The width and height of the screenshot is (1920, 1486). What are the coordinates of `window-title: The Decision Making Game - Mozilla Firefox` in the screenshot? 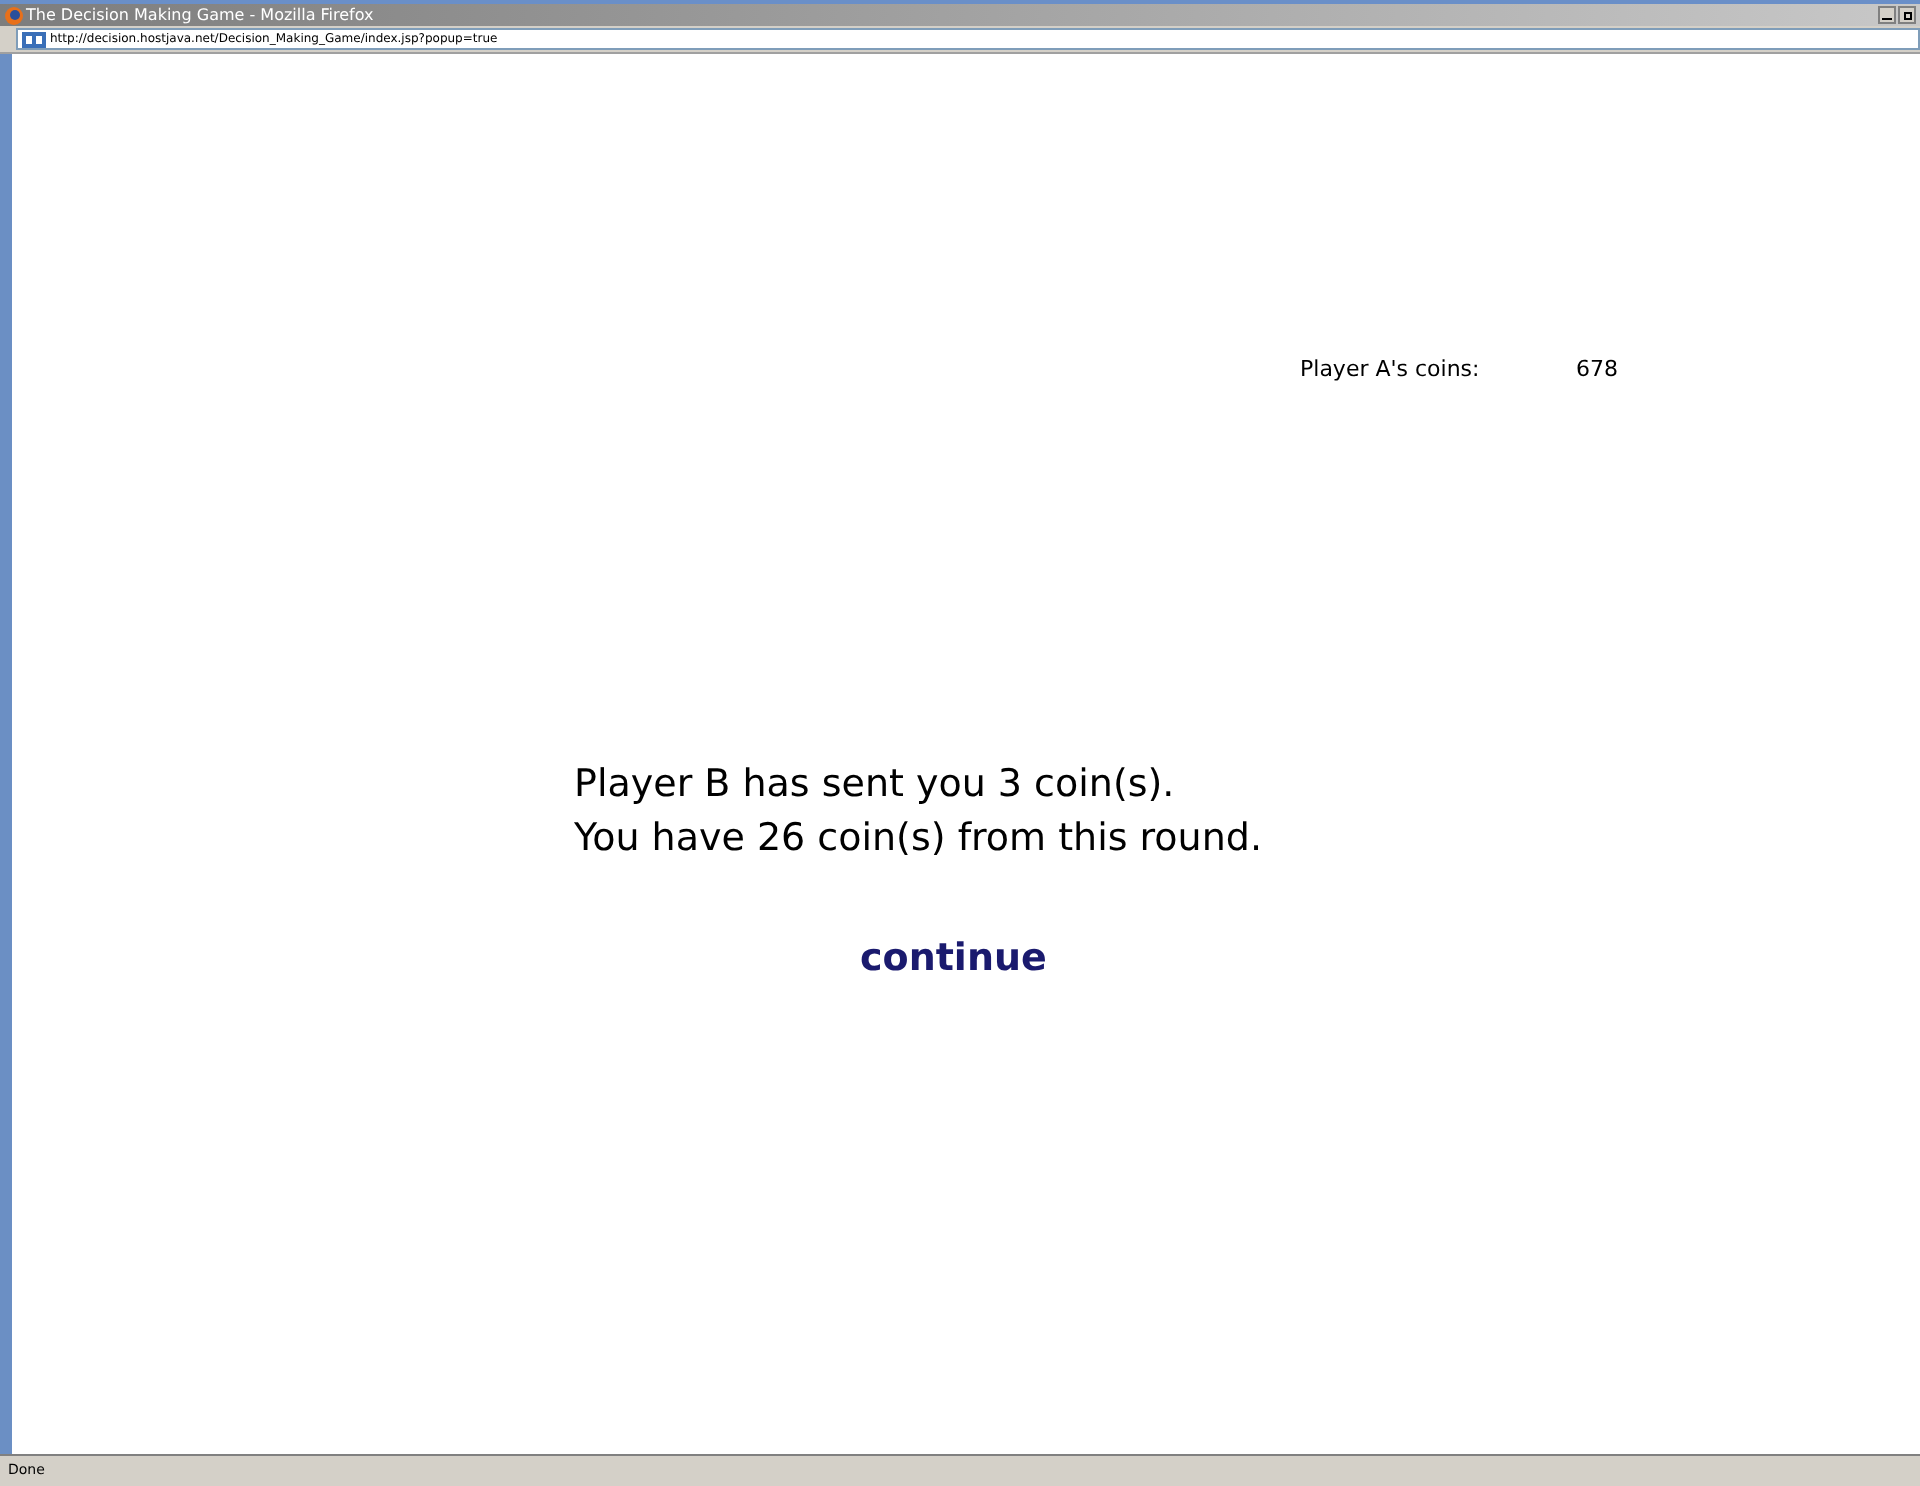 It's located at (200, 15).